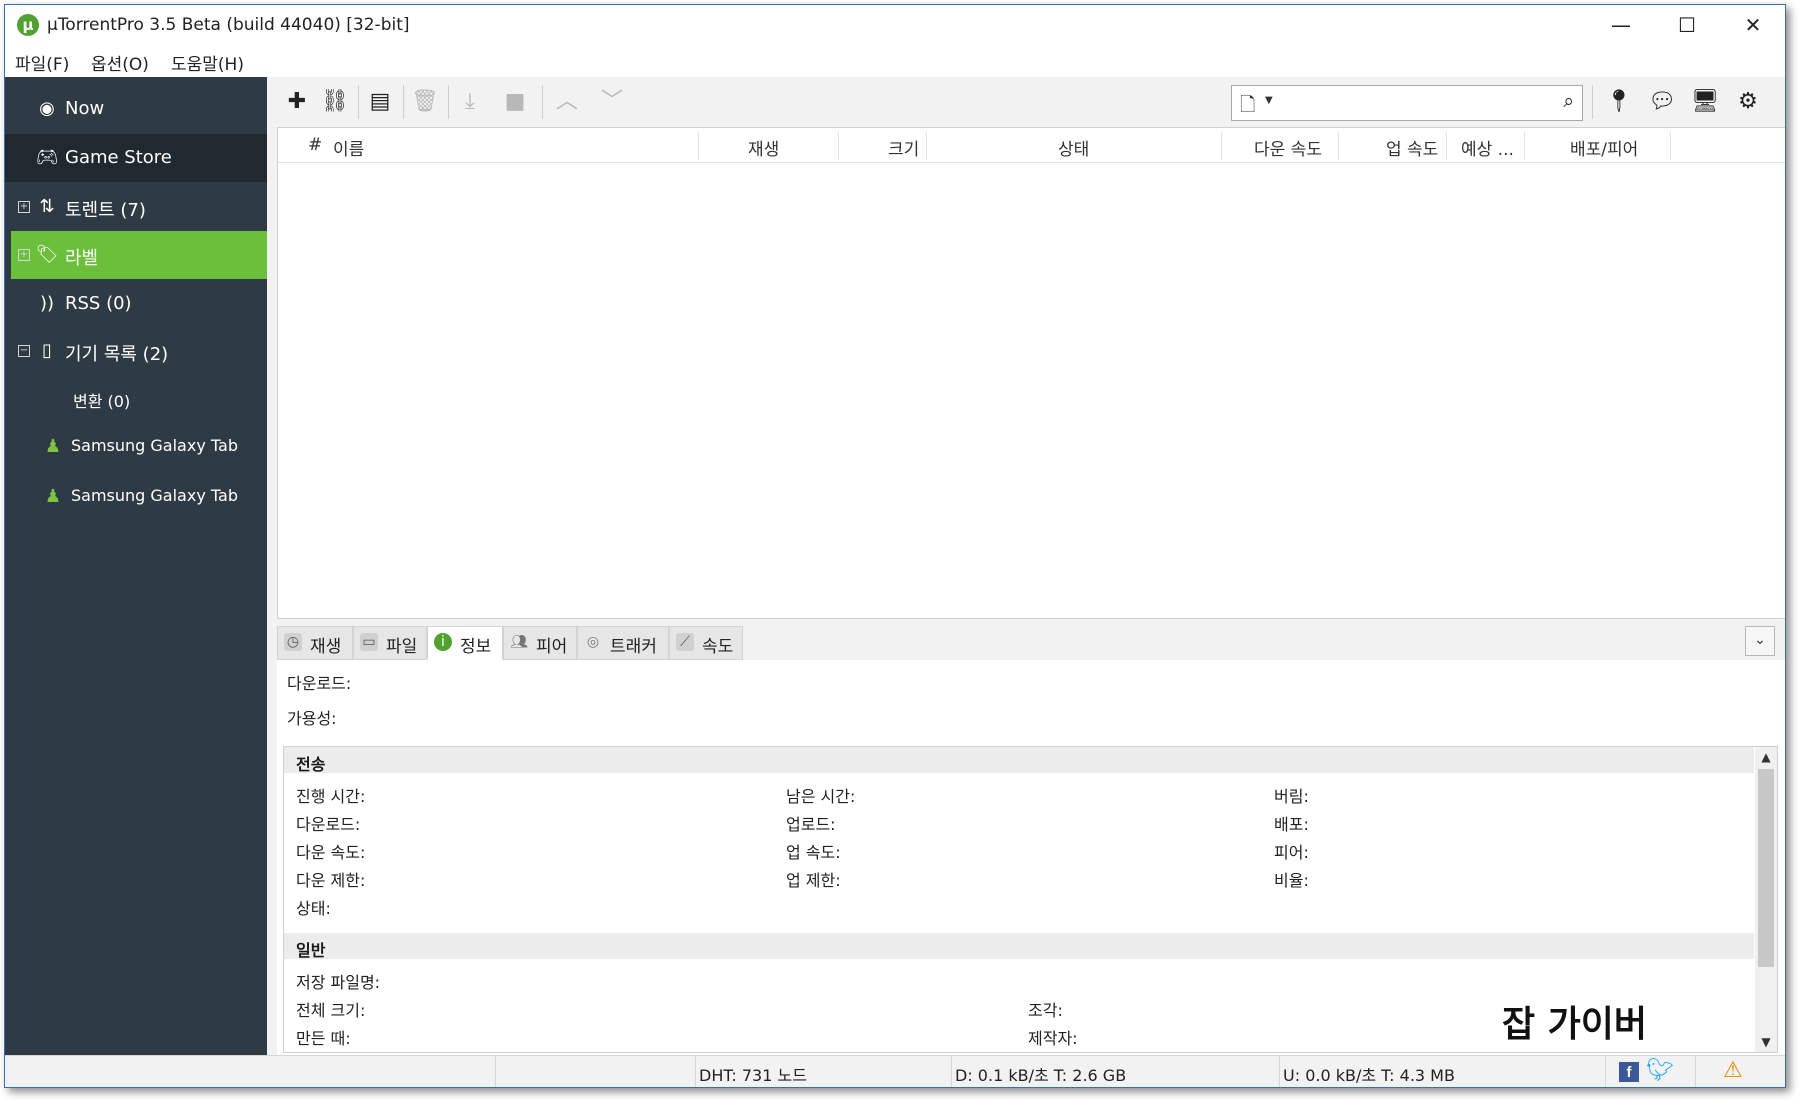  Describe the element at coordinates (136, 207) in the screenshot. I see `sidebar-item-torrents: + ⇅ 토렌트 (7)` at that location.